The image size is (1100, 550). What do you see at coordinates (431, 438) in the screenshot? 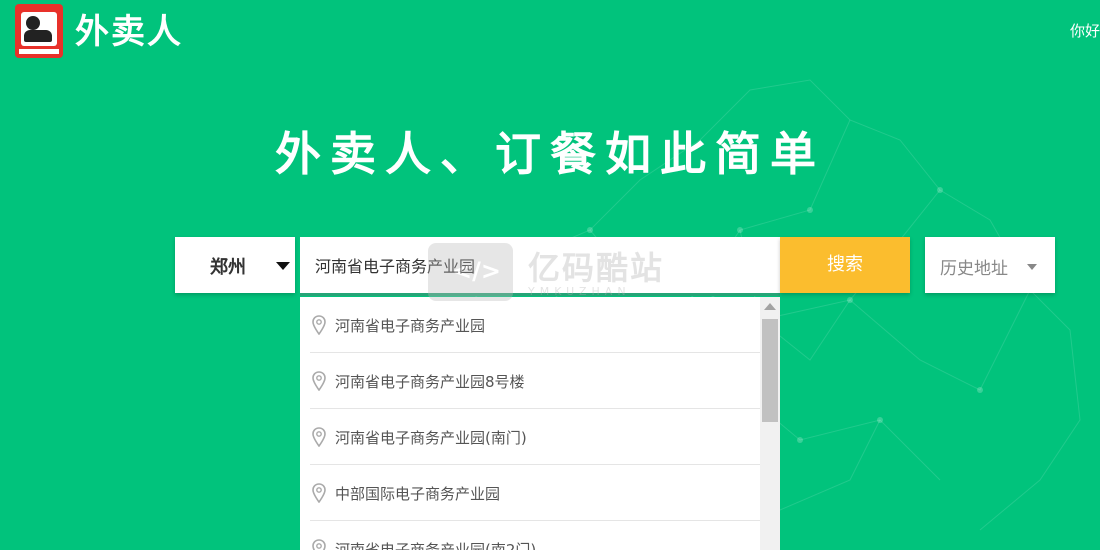
I see `suggestion-label: 河南省电子商务产业园(南门)` at bounding box center [431, 438].